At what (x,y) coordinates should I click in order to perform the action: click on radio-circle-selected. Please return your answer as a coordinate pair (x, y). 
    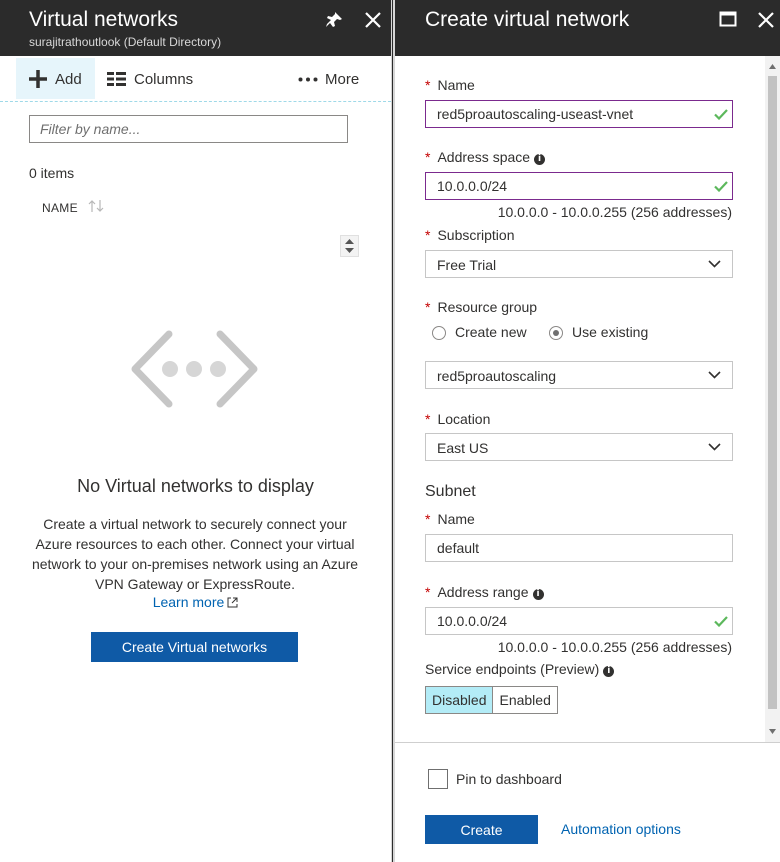
    Looking at the image, I should click on (556, 333).